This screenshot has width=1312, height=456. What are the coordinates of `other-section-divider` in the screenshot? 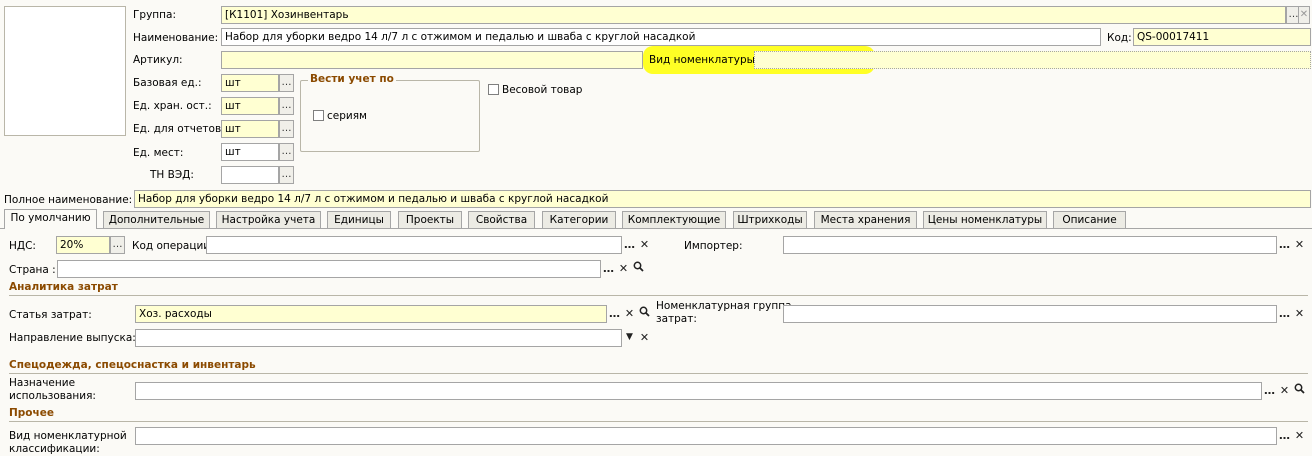 It's located at (658, 421).